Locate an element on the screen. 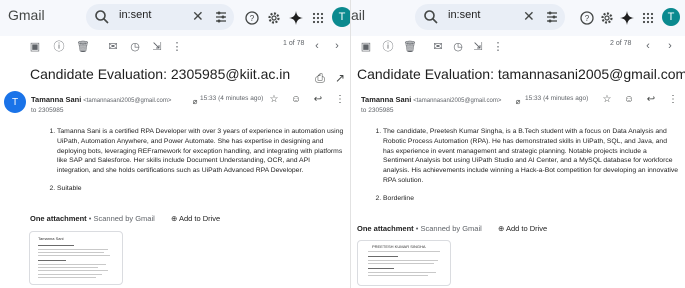 This screenshot has height=288, width=685. pagination-text: 1 of 78 is located at coordinates (294, 43).